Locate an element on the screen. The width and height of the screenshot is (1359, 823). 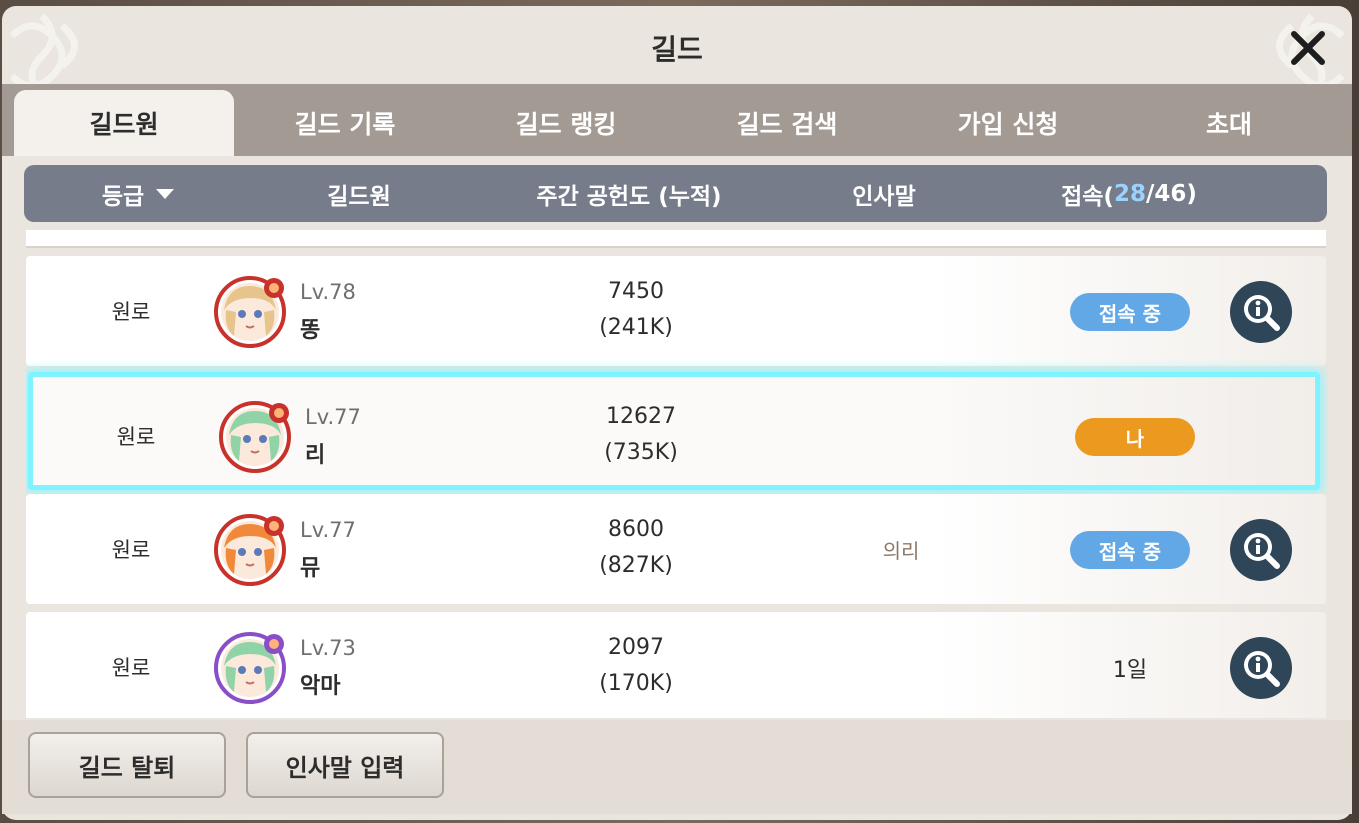
enter-greeting-button: 인사말 입력 is located at coordinates (345, 765).